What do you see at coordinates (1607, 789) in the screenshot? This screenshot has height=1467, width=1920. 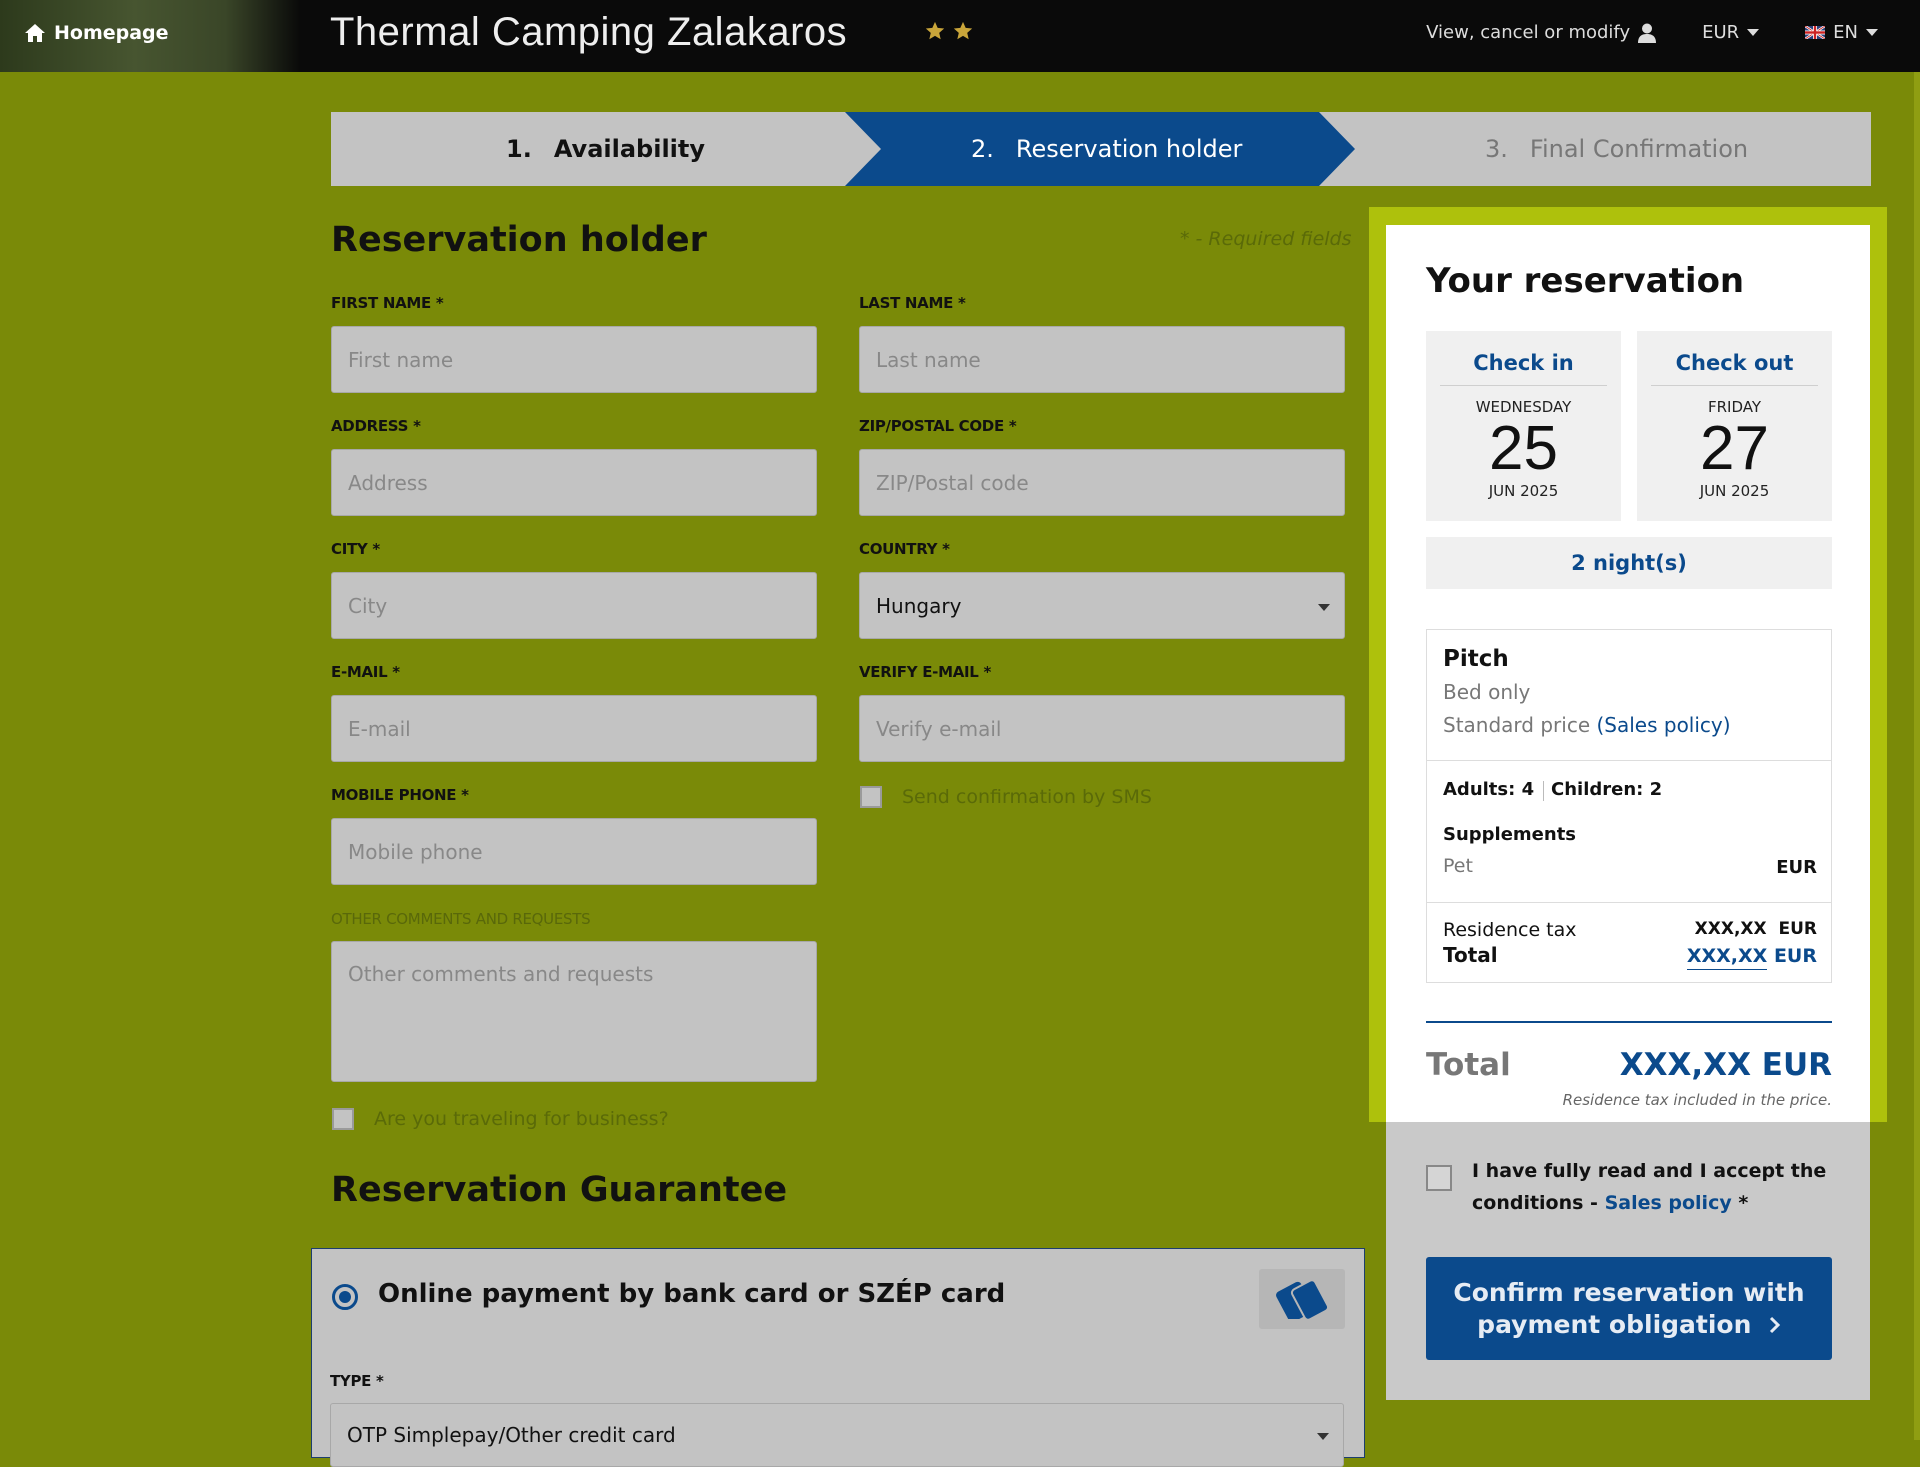 I see `children-count: Children: 2` at bounding box center [1607, 789].